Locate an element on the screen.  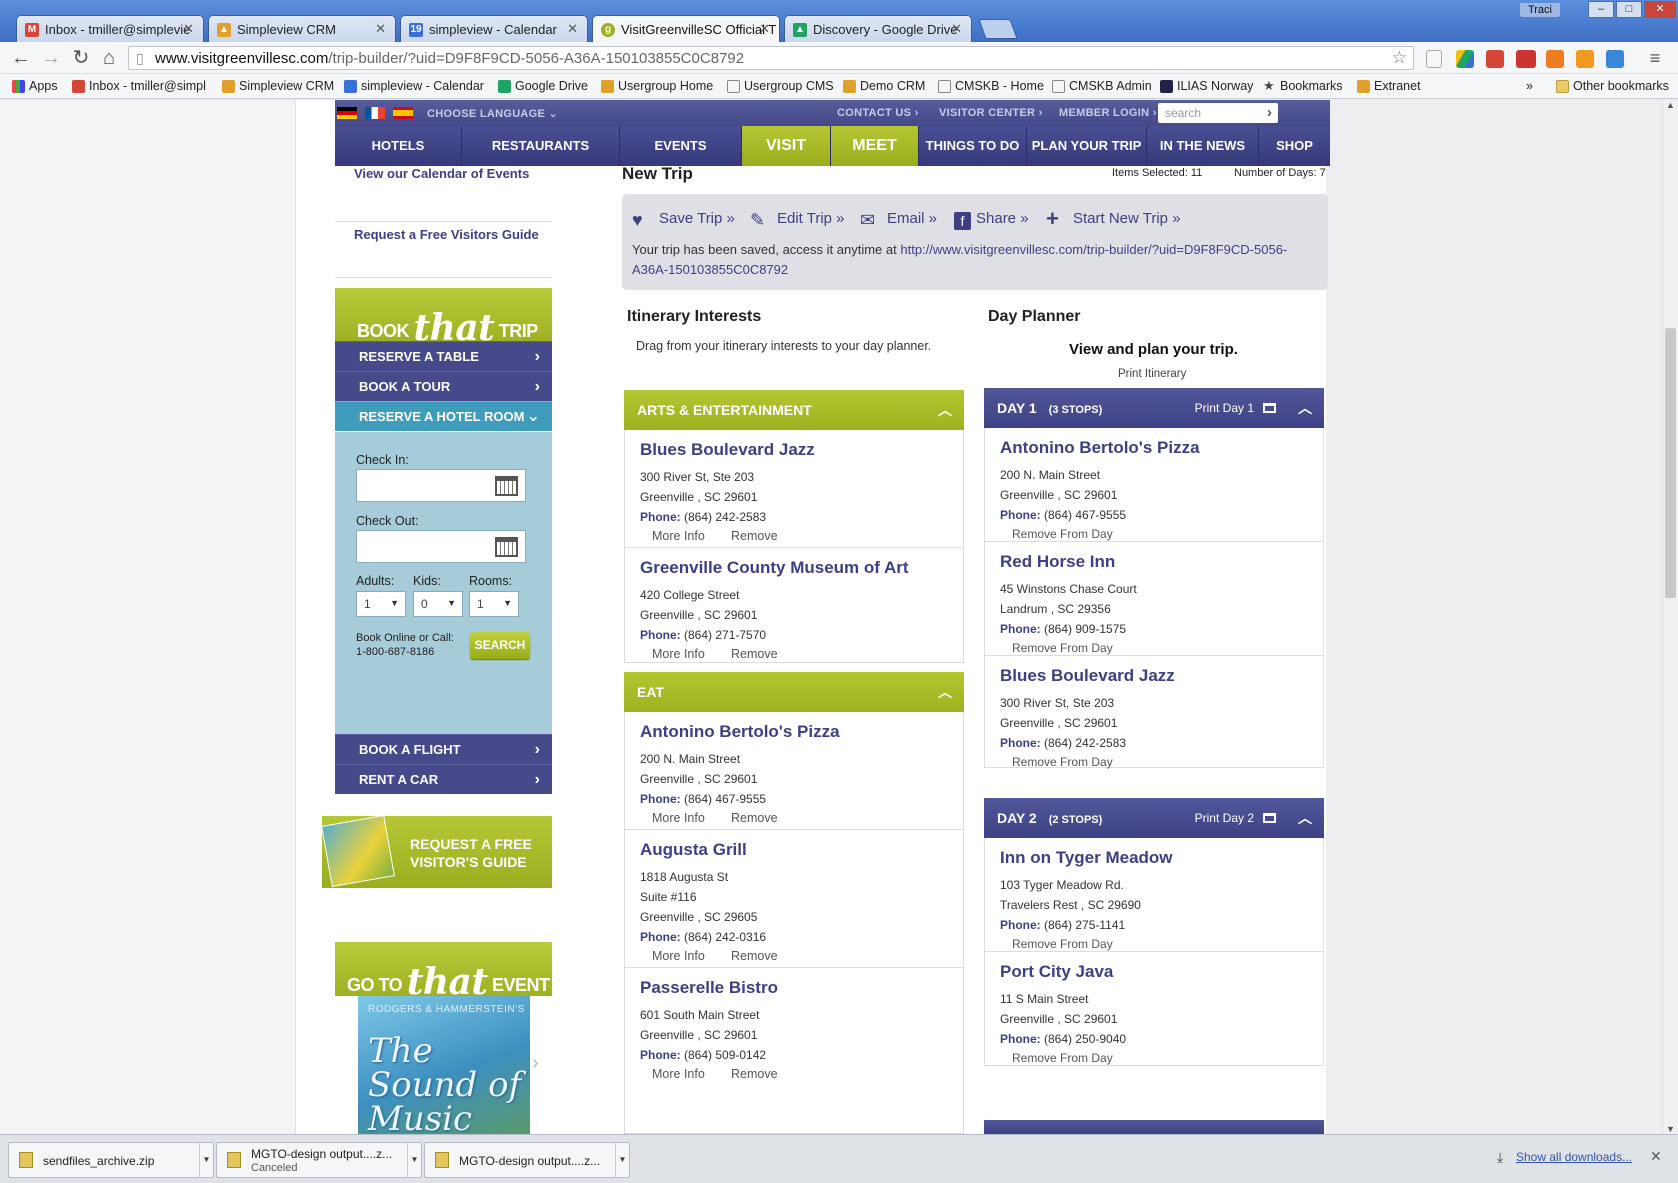
reader-icon is located at coordinates (1434, 59).